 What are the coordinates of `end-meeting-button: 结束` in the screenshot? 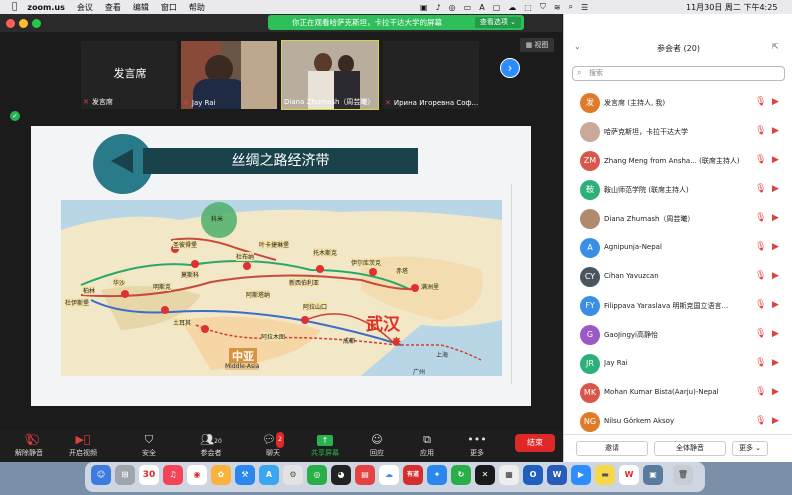 It's located at (535, 443).